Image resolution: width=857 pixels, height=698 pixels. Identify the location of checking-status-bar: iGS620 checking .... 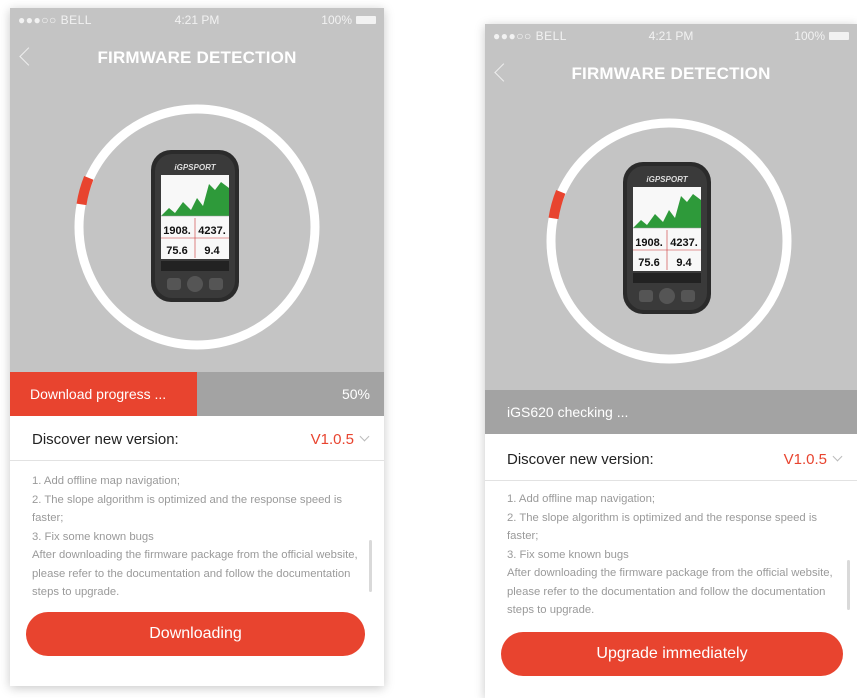
(671, 412).